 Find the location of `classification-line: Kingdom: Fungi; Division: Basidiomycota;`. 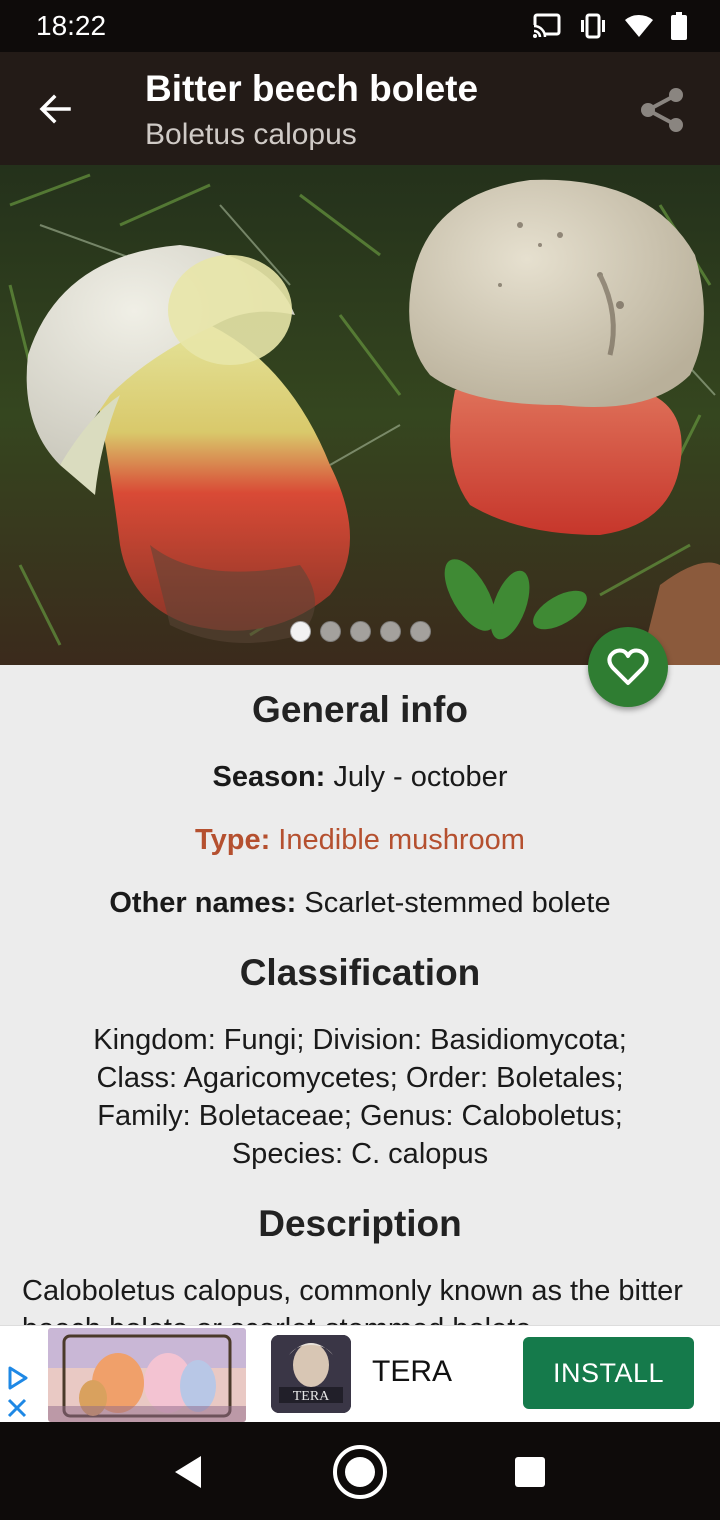

classification-line: Kingdom: Fungi; Division: Basidiomycota; is located at coordinates (360, 1040).